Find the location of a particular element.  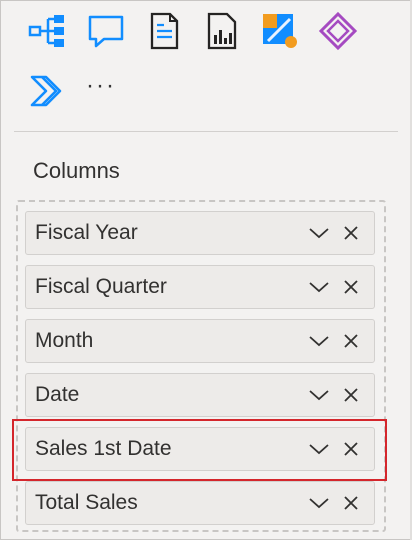

field-label: Sales 1st Date is located at coordinates (103, 448).